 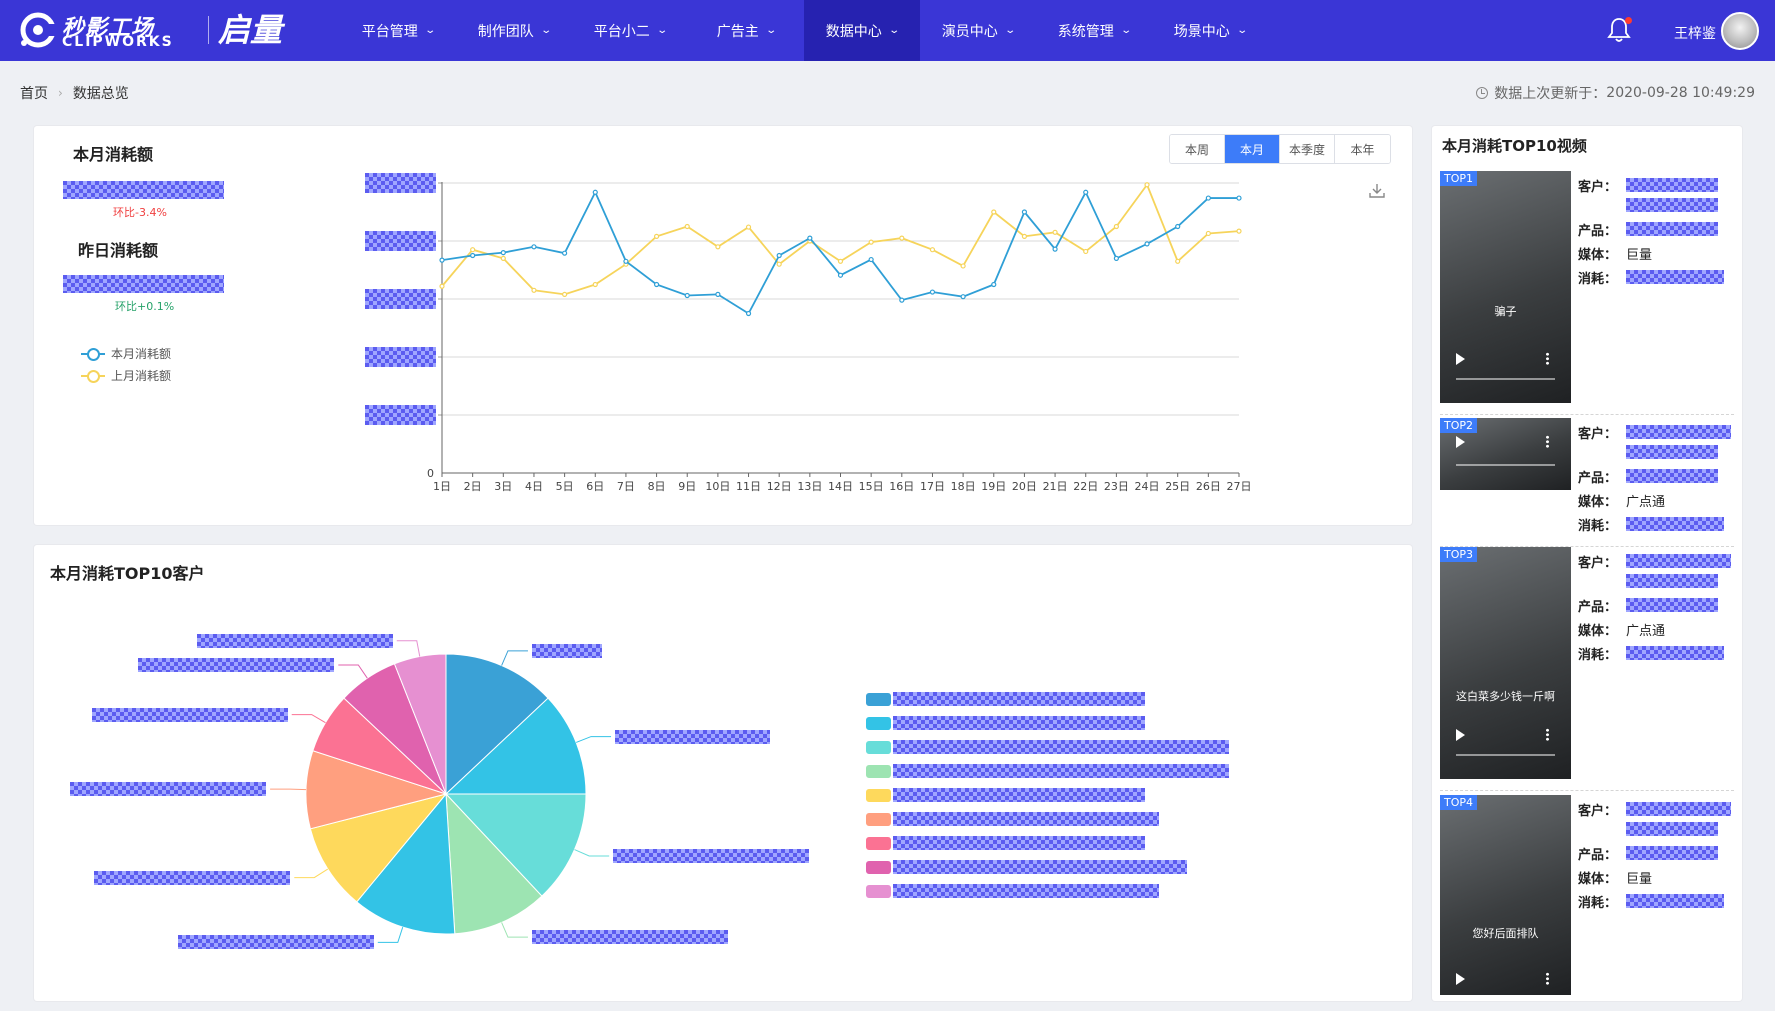 I want to click on nav-item-0: 平台管理 ⌄, so click(x=398, y=30).